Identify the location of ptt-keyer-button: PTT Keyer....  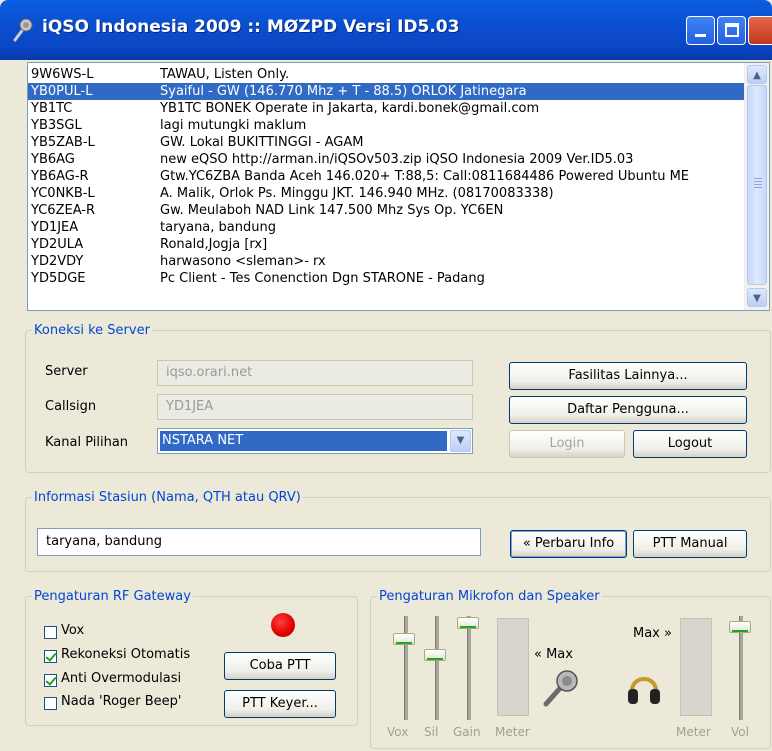
(280, 704).